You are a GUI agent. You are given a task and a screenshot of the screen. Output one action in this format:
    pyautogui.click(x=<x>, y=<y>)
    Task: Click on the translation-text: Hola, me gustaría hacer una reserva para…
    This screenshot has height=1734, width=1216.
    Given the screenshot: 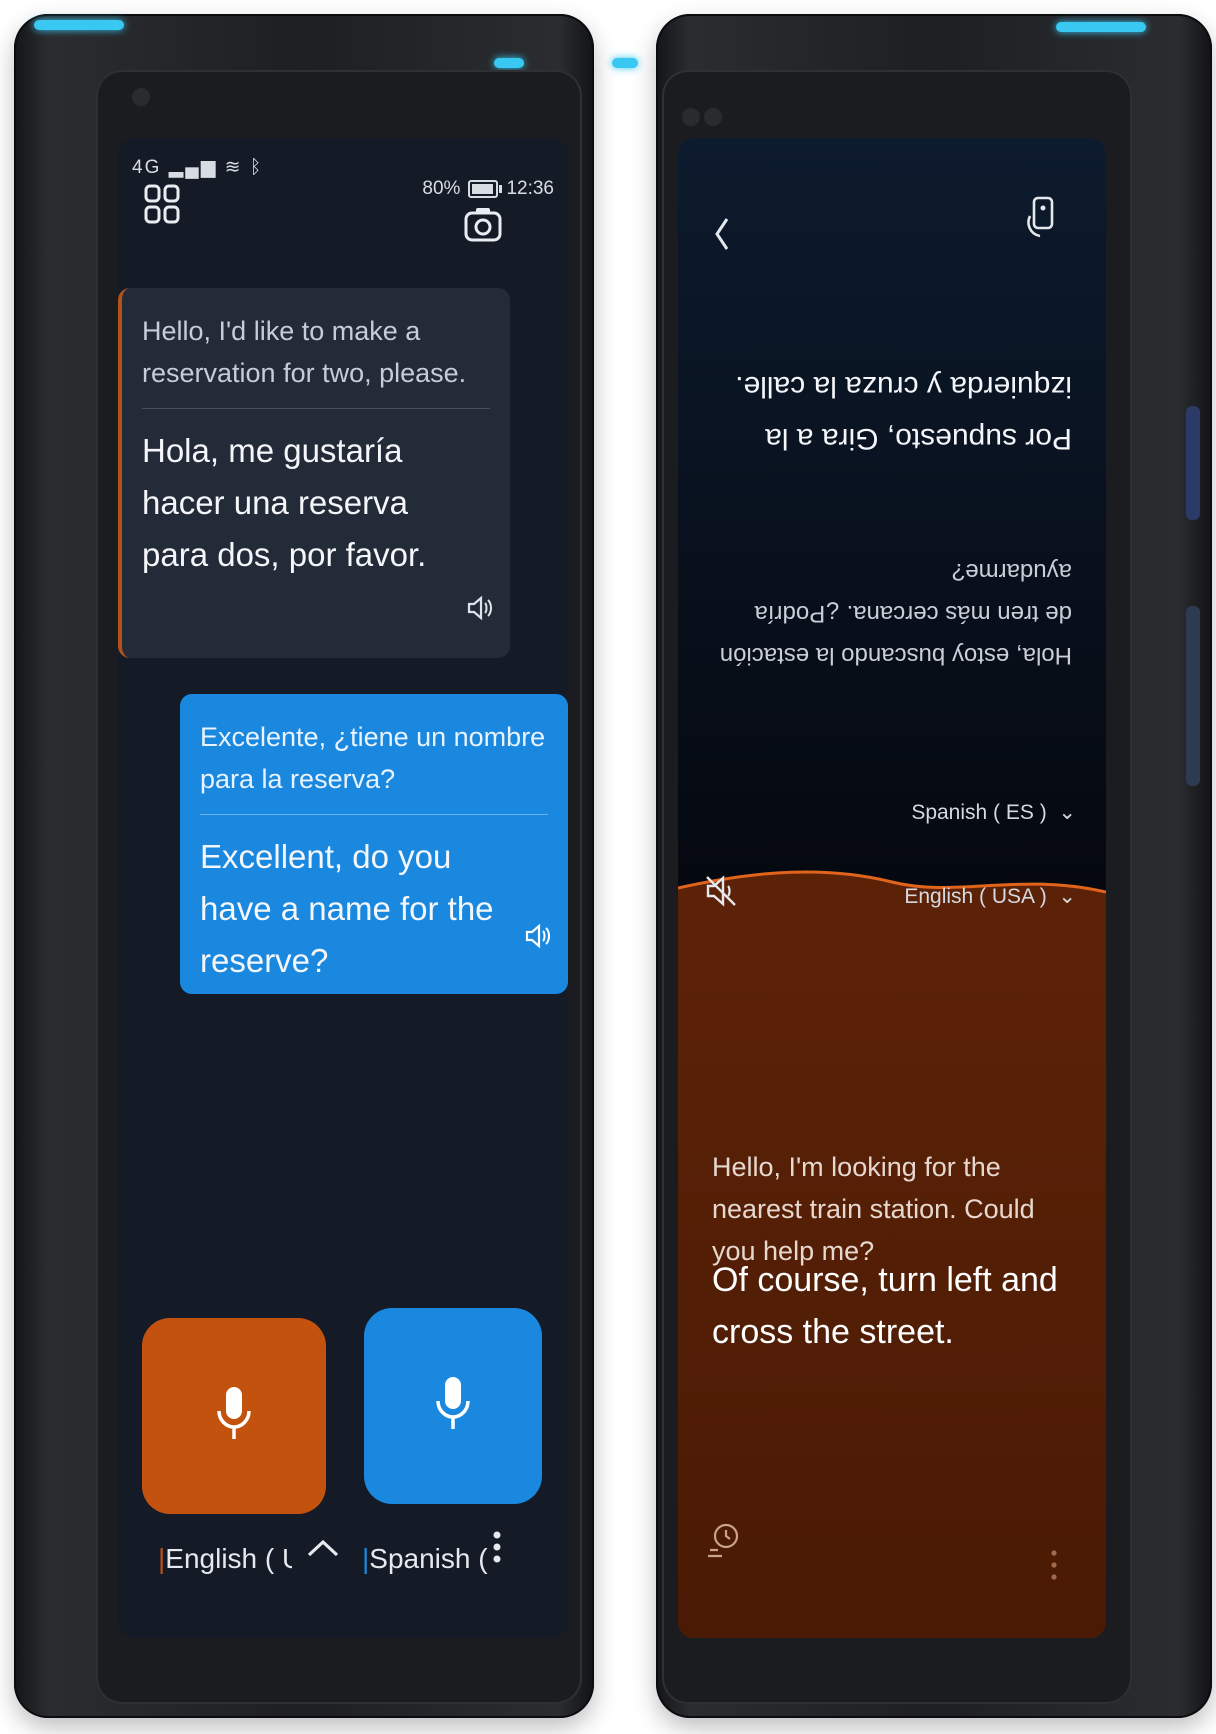 What is the action you would take?
    pyautogui.click(x=284, y=502)
    